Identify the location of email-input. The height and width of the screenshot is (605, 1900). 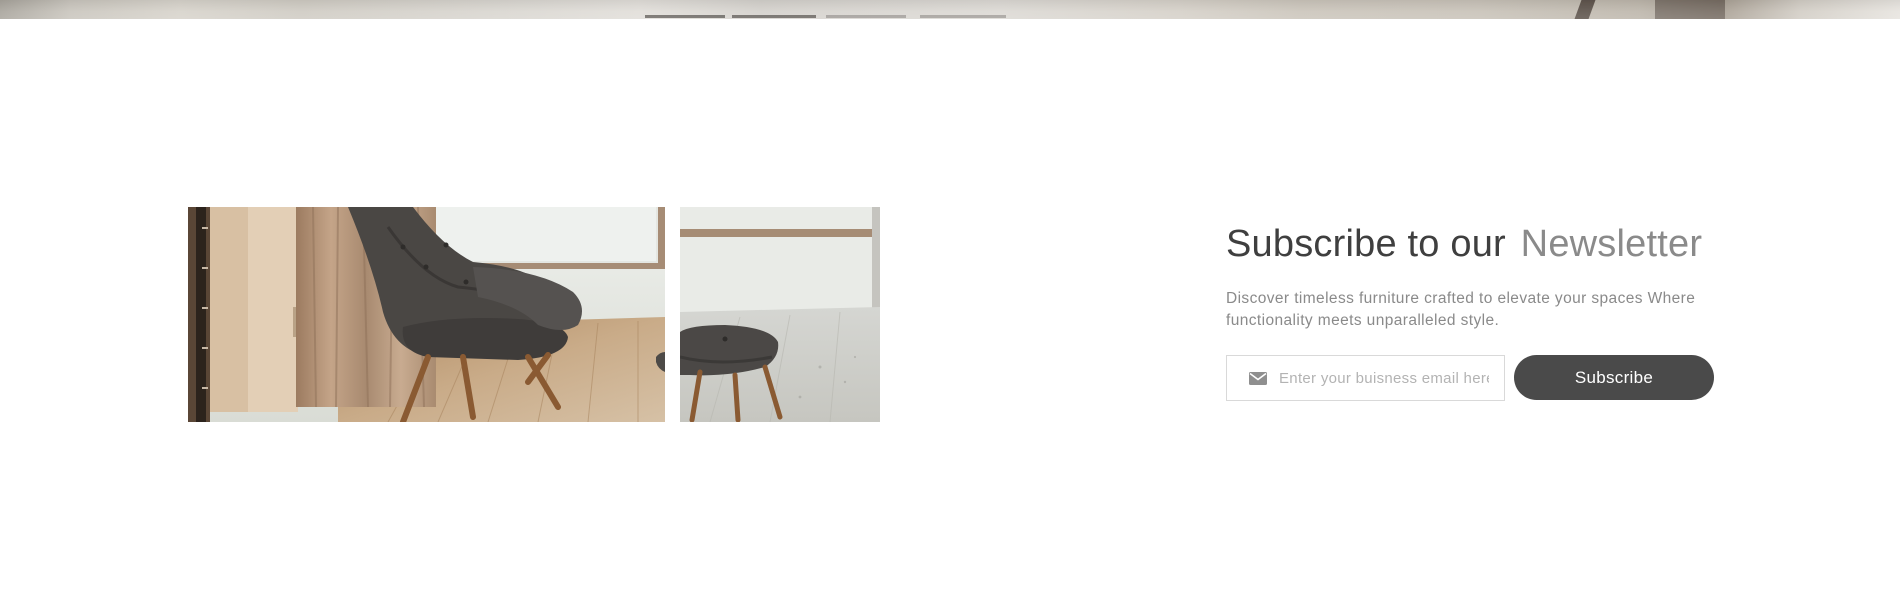
(1384, 378).